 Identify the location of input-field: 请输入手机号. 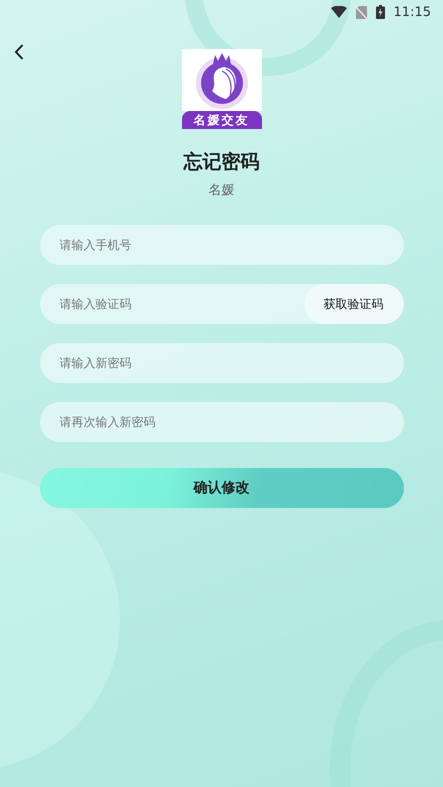
(222, 245).